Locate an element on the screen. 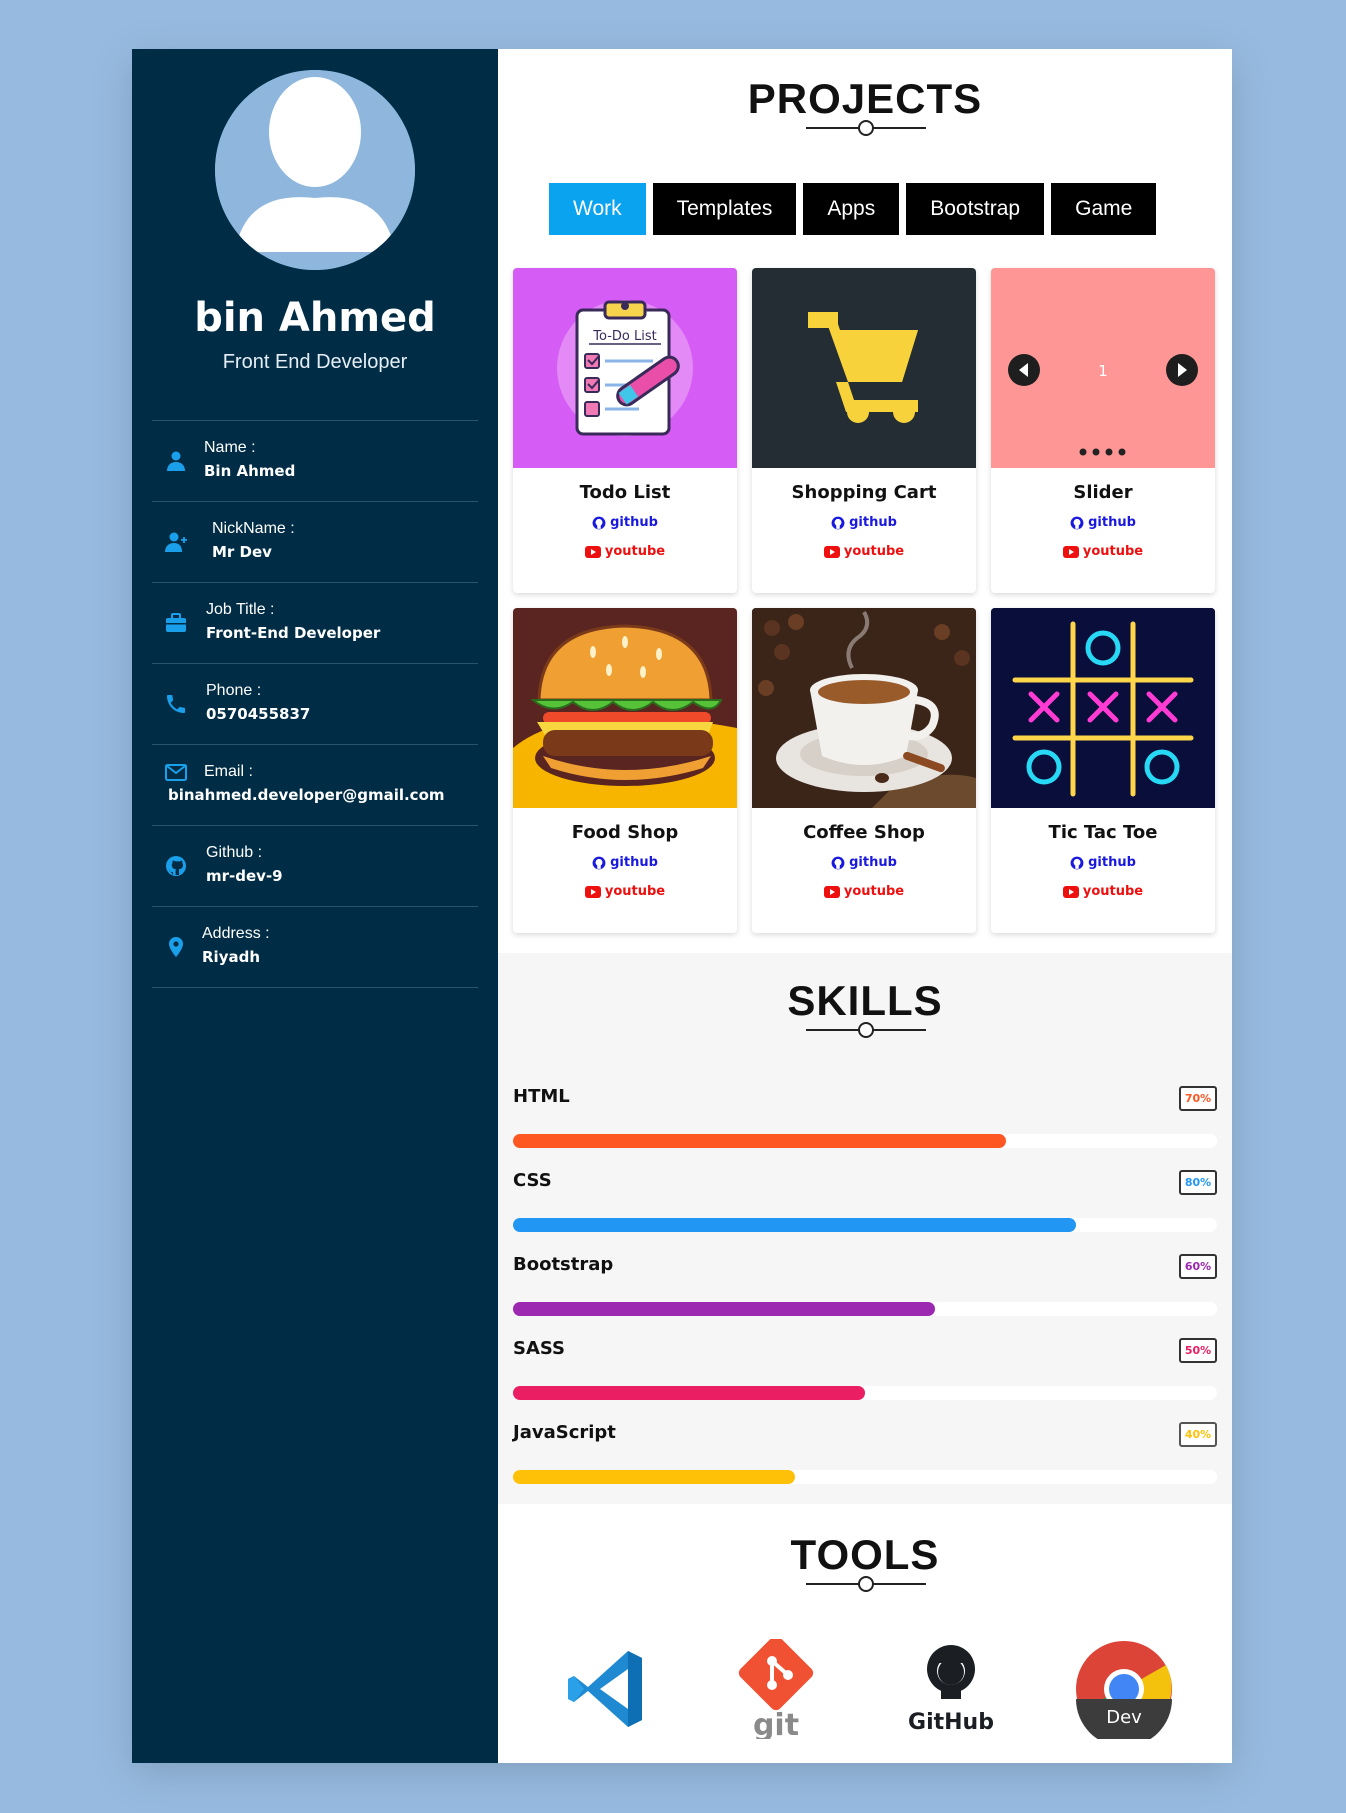 The height and width of the screenshot is (1813, 1346). info-value: binahmed.developer@gmail.com is located at coordinates (306, 795).